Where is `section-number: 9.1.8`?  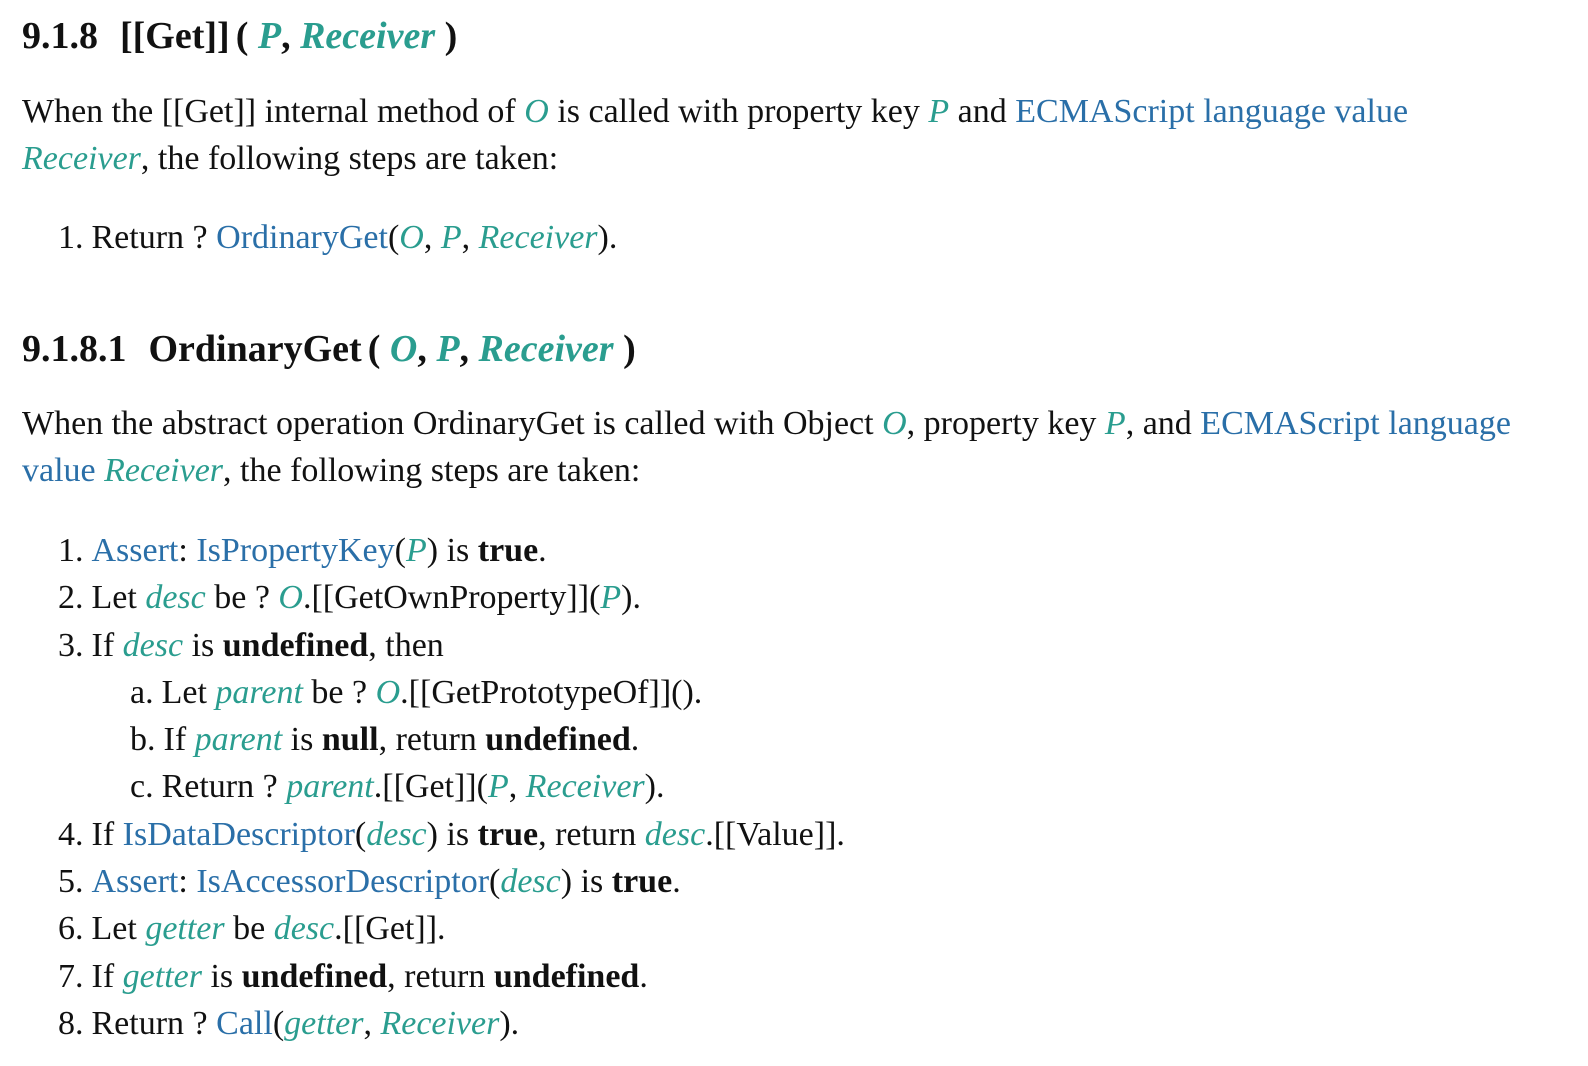
section-number: 9.1.8 is located at coordinates (60, 36).